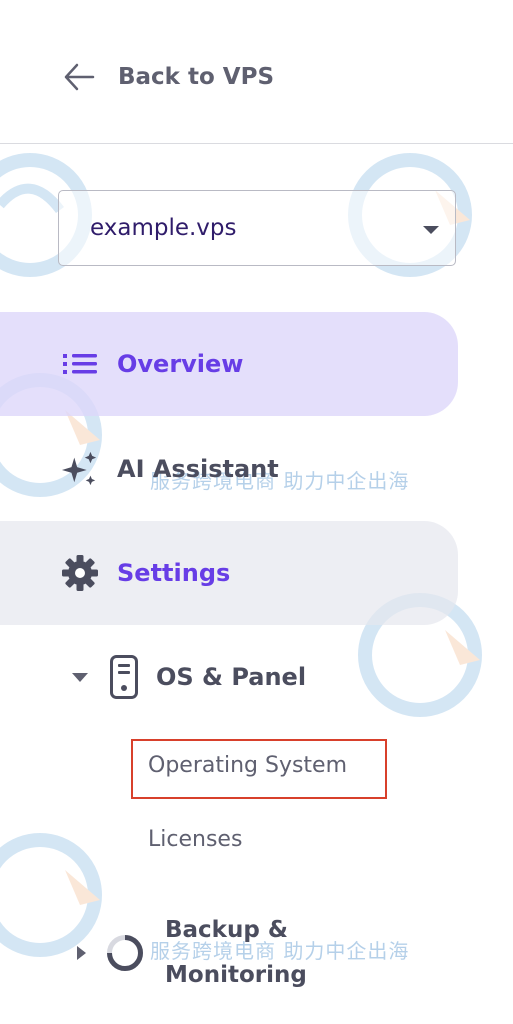 The height and width of the screenshot is (1024, 513). Describe the element at coordinates (256, 143) in the screenshot. I see `header-divider` at that location.